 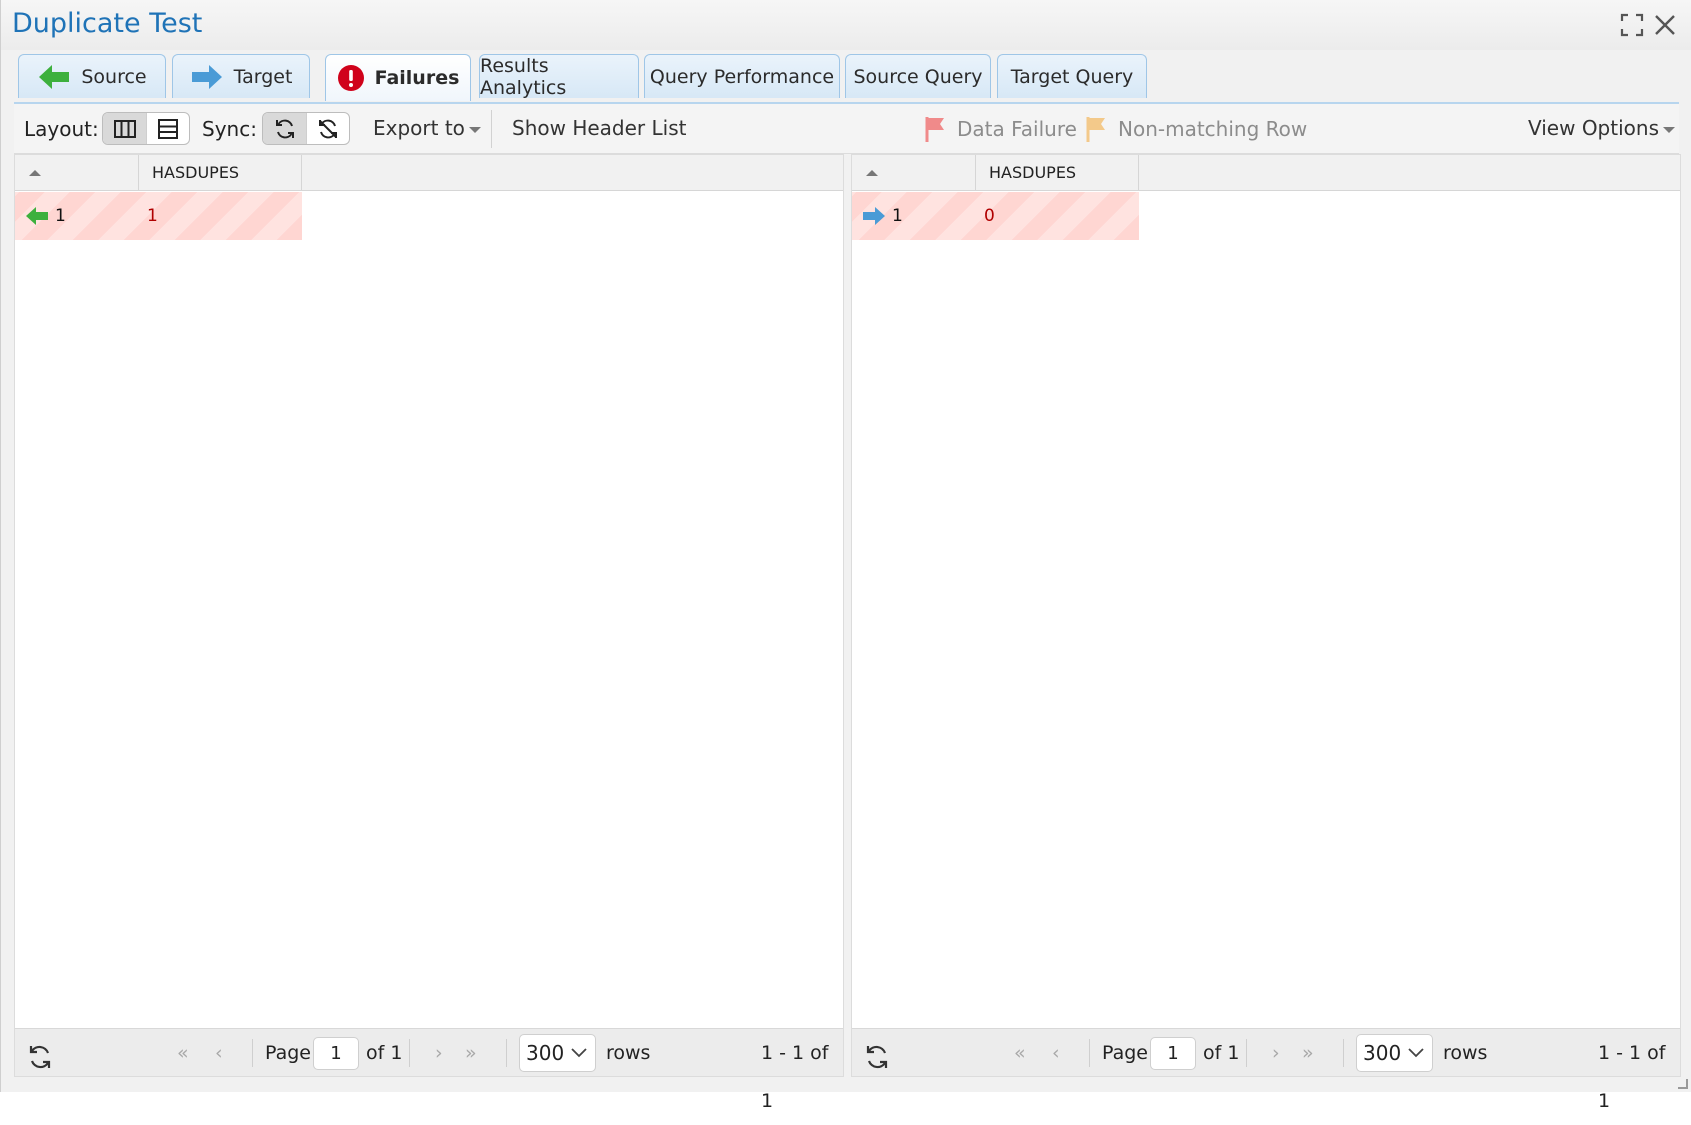 What do you see at coordinates (92, 76) in the screenshot?
I see `tab-source: Source` at bounding box center [92, 76].